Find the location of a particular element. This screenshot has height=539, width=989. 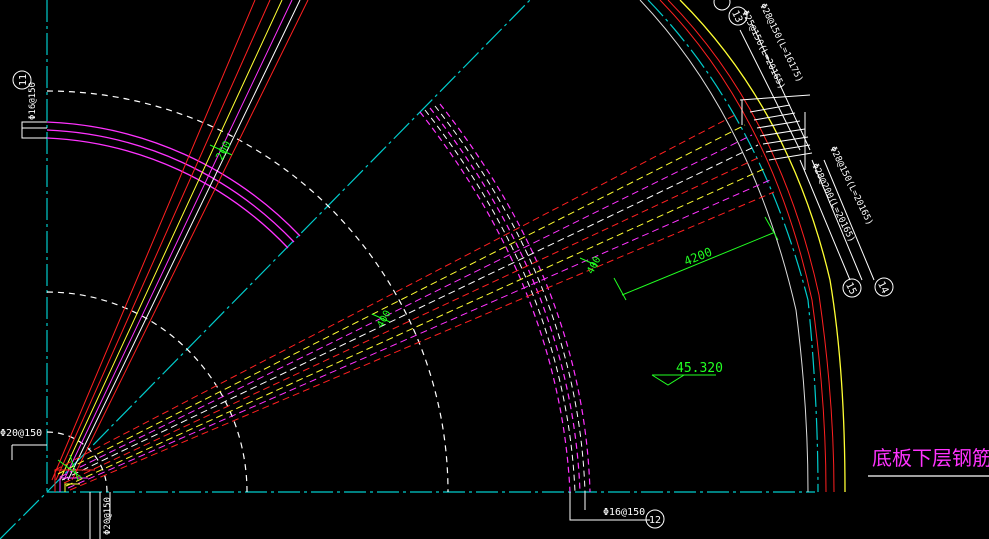

magenta-arc-band-upper is located at coordinates (173, 185).